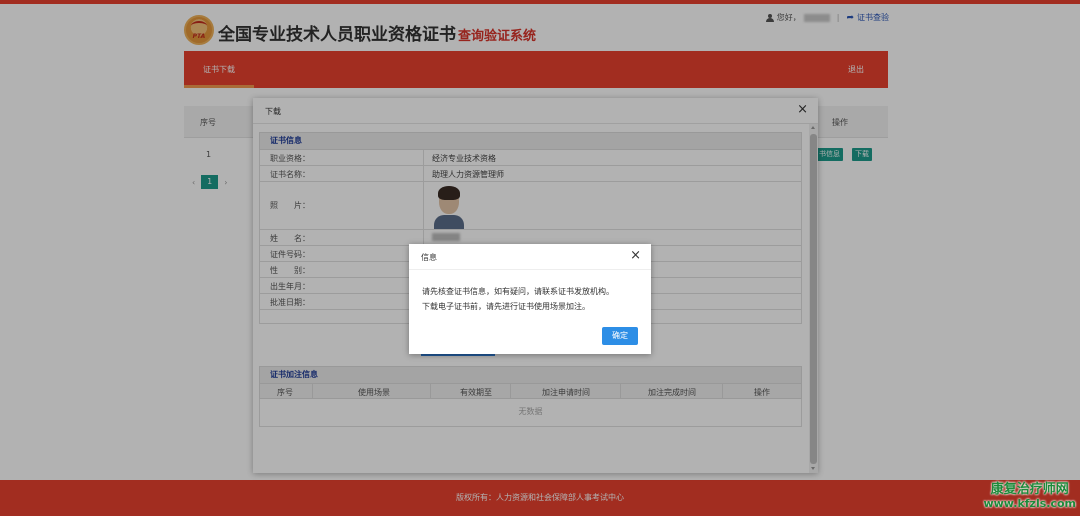 This screenshot has height=516, width=1080. I want to click on confirm-button: 确定, so click(620, 336).